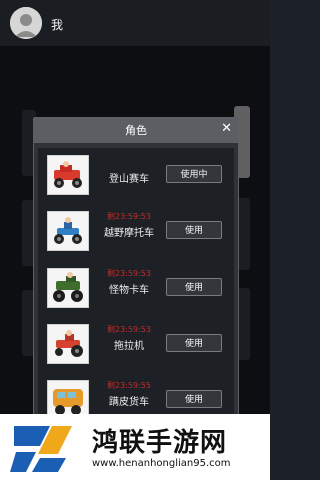 The width and height of the screenshot is (320, 480). Describe the element at coordinates (41, 449) in the screenshot. I see `brand-logo` at that location.